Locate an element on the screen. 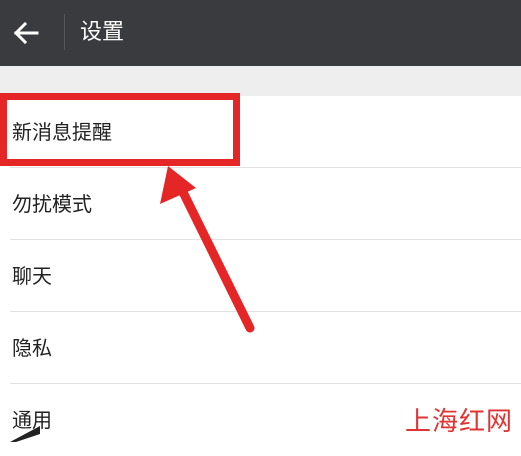 The image size is (521, 456). arrow-left-icon is located at coordinates (26, 33).